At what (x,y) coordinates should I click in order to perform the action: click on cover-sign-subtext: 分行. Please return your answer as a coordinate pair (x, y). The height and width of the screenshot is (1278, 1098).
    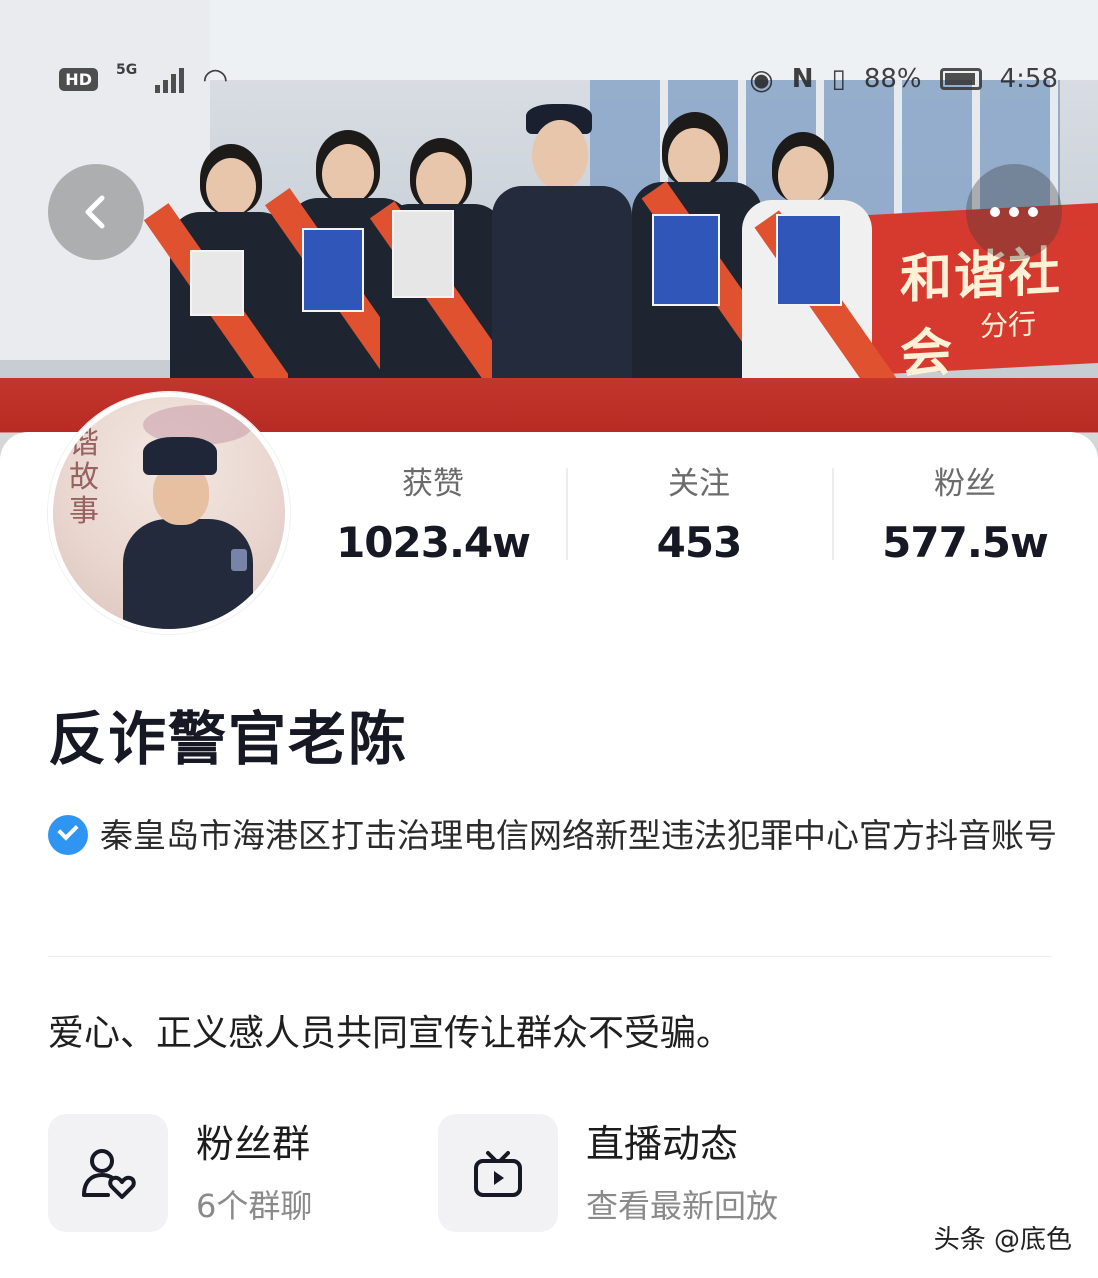
    Looking at the image, I should click on (1008, 325).